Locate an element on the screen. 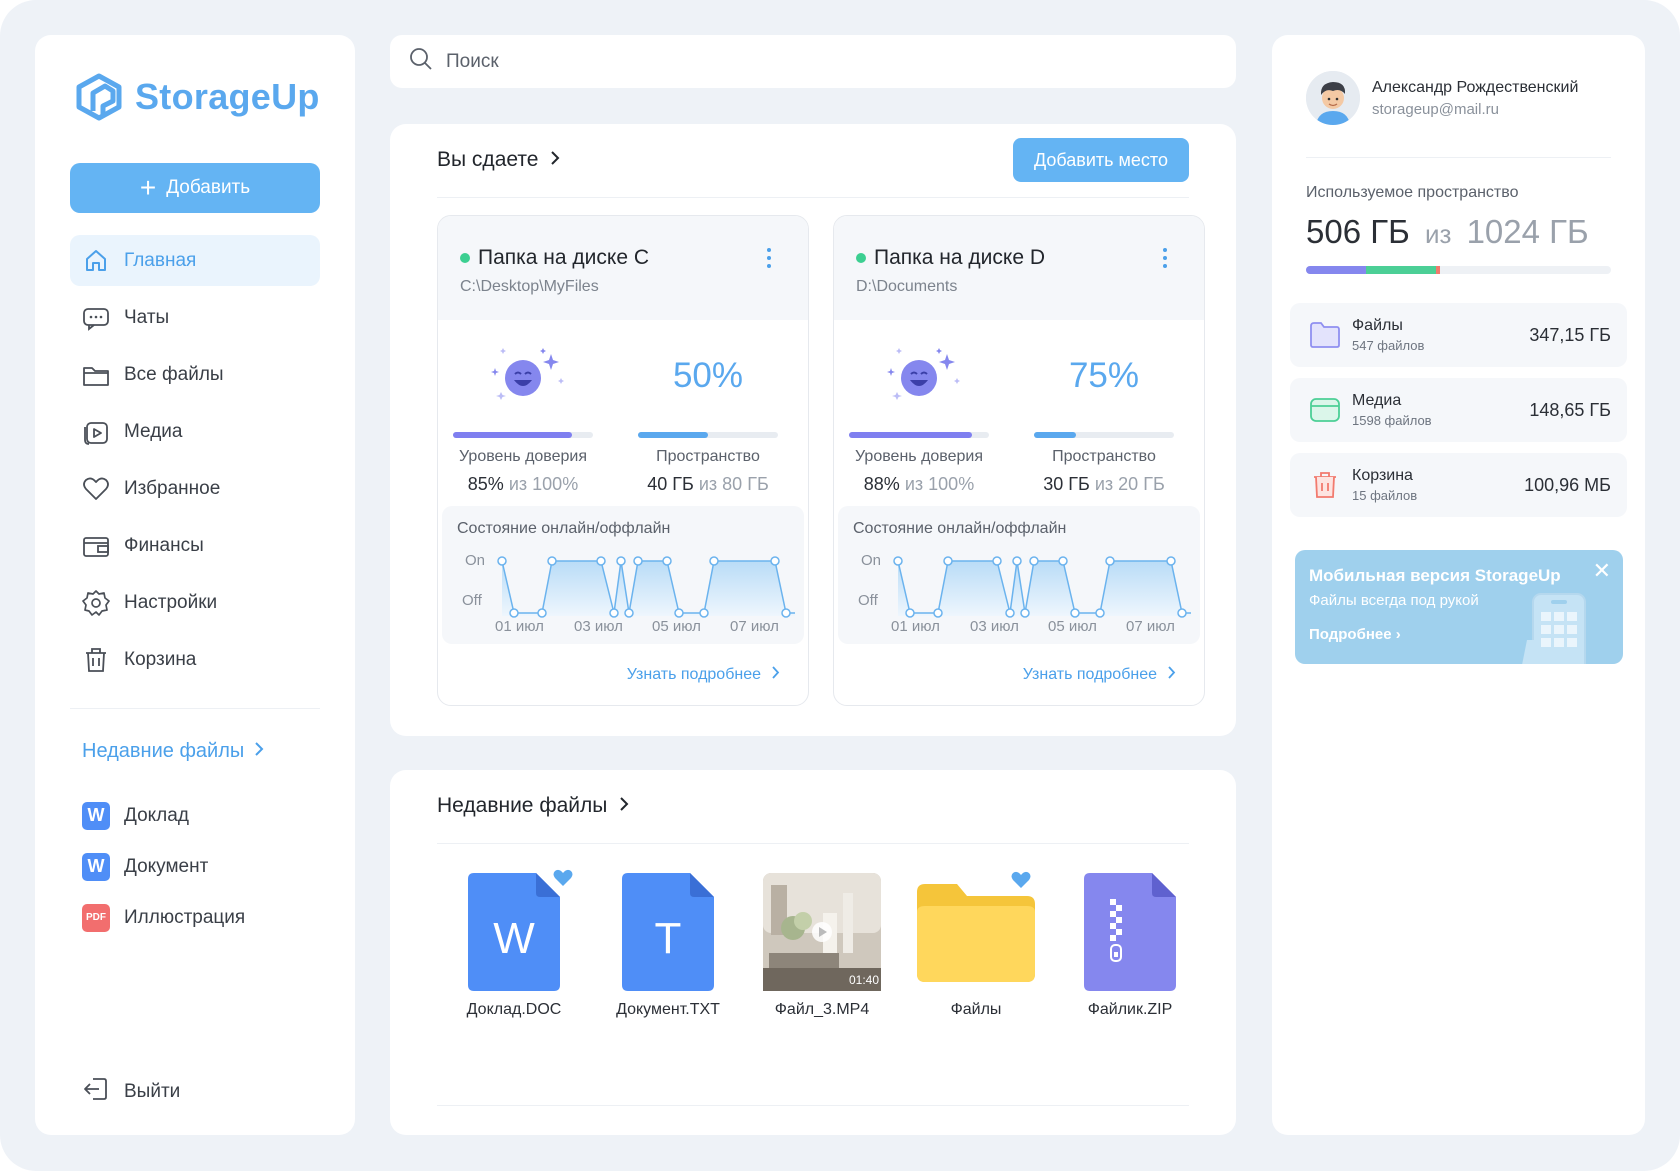 The height and width of the screenshot is (1171, 1680). sidebar-item-label: Финансы is located at coordinates (164, 545).